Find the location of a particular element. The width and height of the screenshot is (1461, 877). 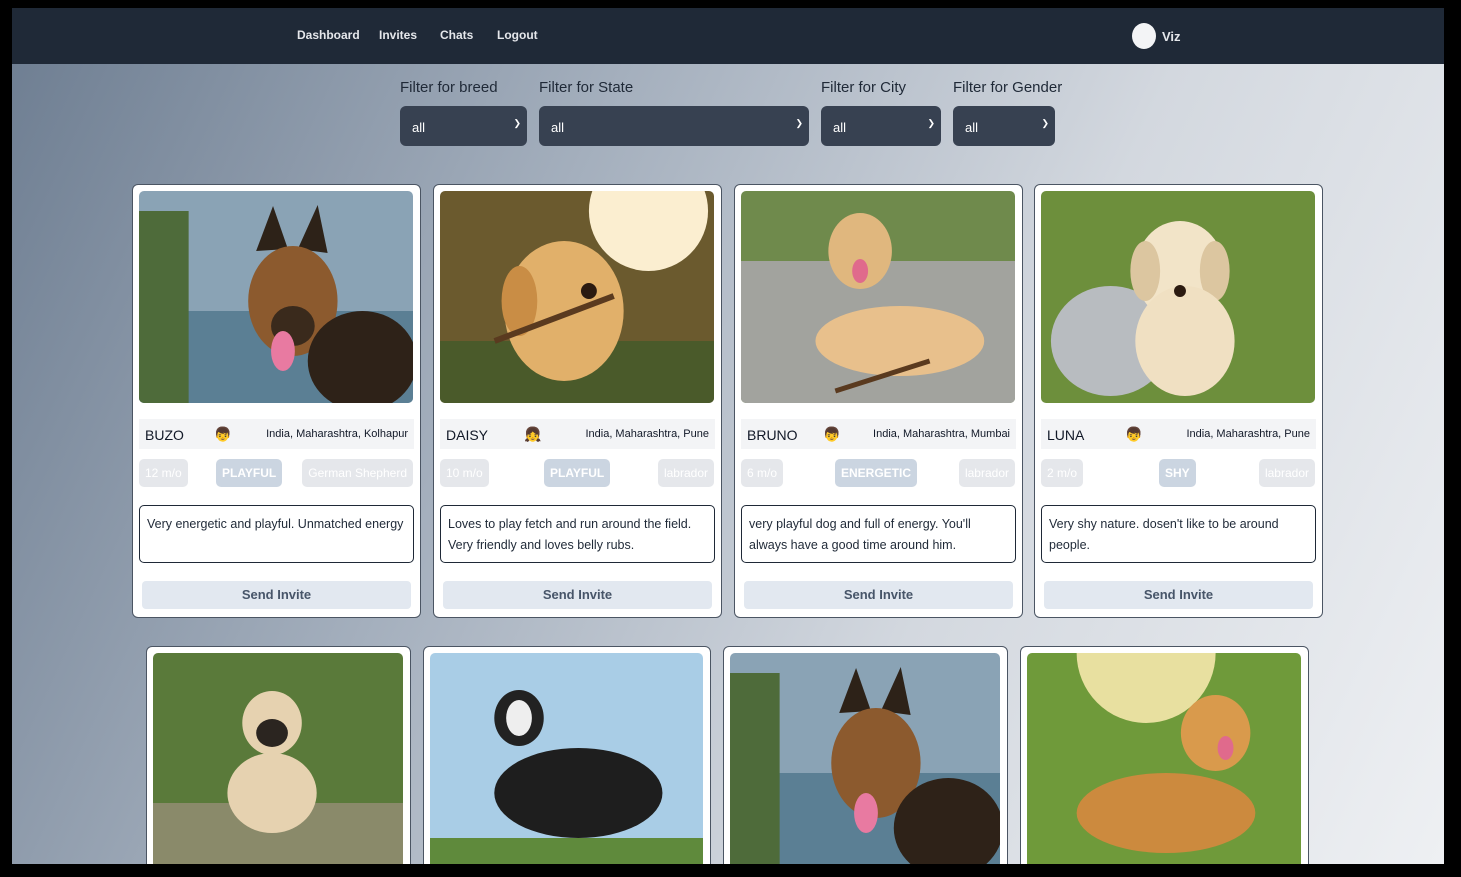

filter-state-value: all is located at coordinates (558, 127).